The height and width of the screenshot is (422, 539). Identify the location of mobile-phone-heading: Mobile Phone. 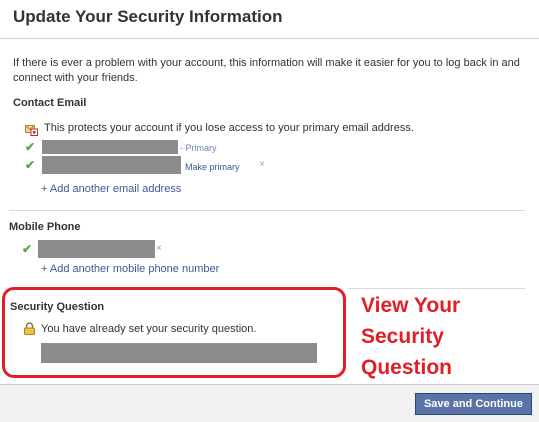
(45, 227).